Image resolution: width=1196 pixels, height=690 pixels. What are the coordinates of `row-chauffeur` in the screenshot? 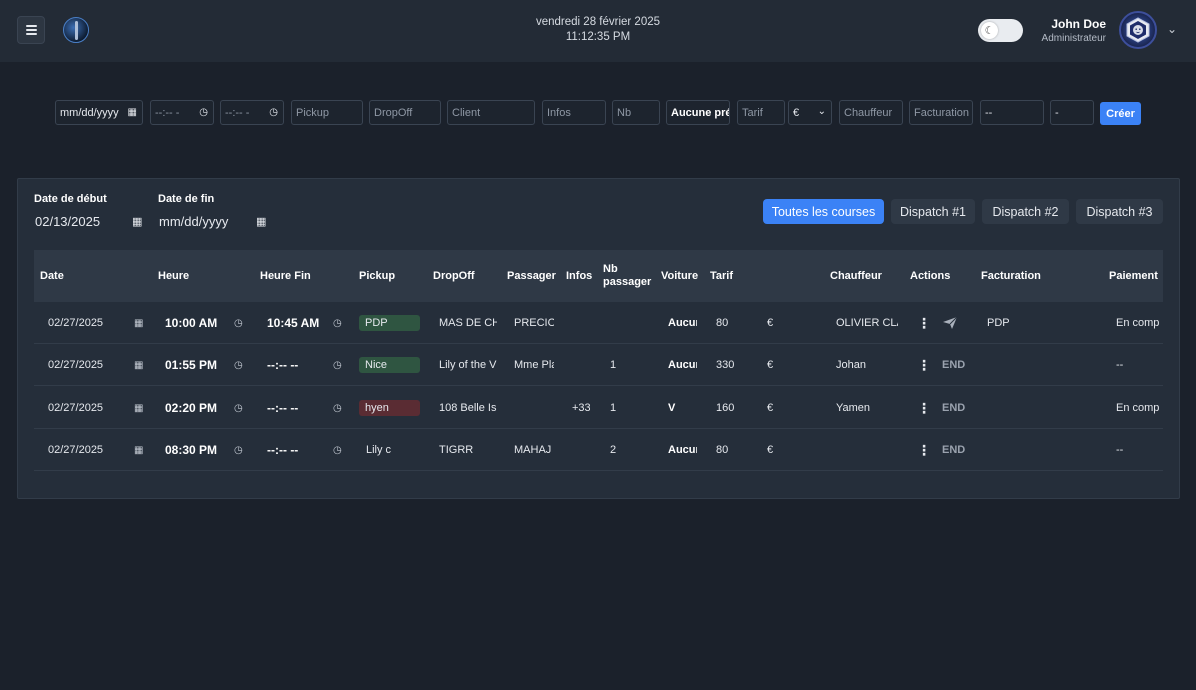 It's located at (867, 450).